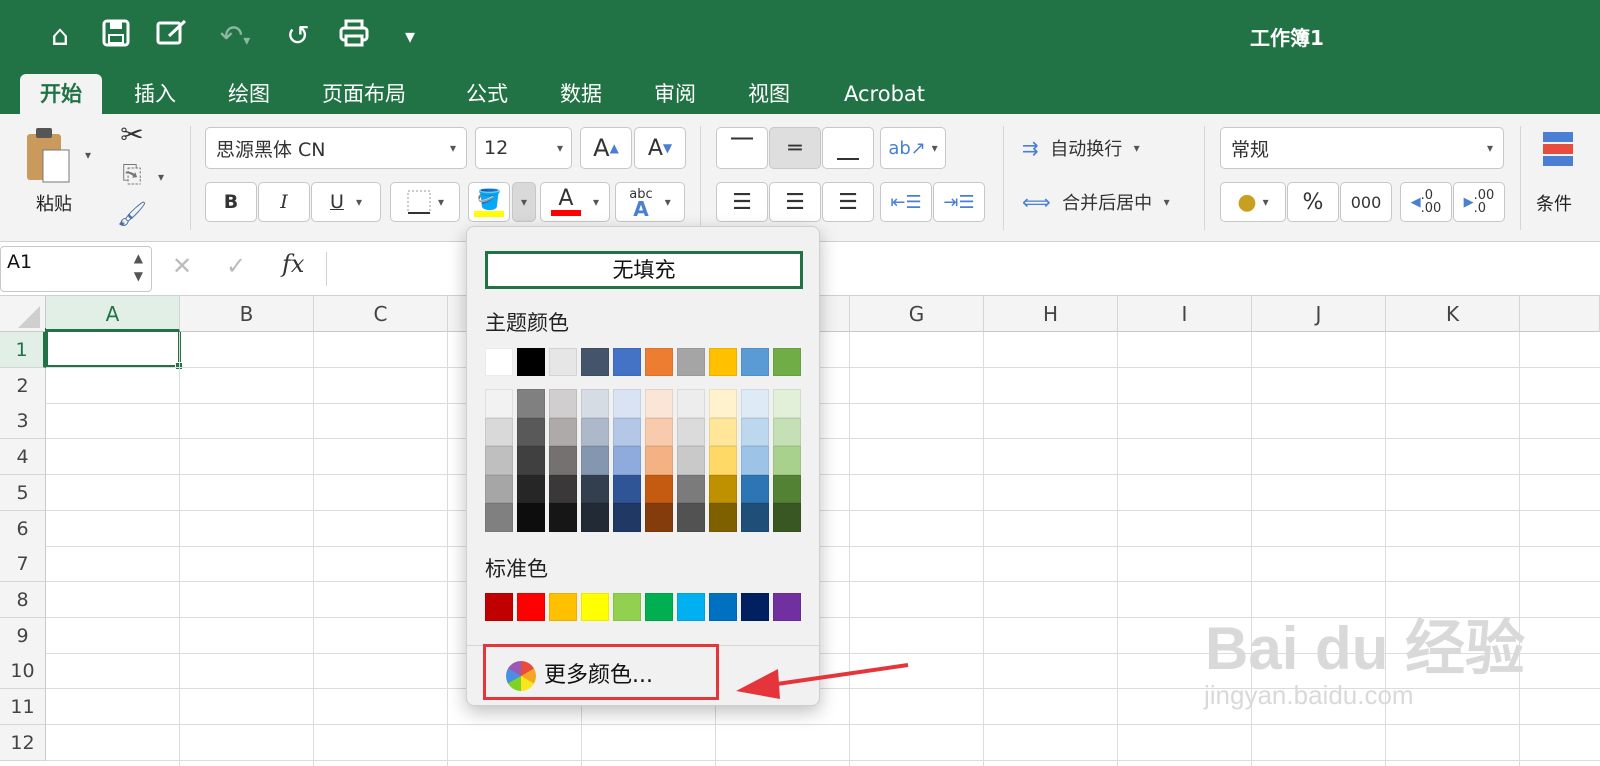 This screenshot has width=1600, height=766. Describe the element at coordinates (848, 148) in the screenshot. I see `align-bottom-button: ⎽` at that location.